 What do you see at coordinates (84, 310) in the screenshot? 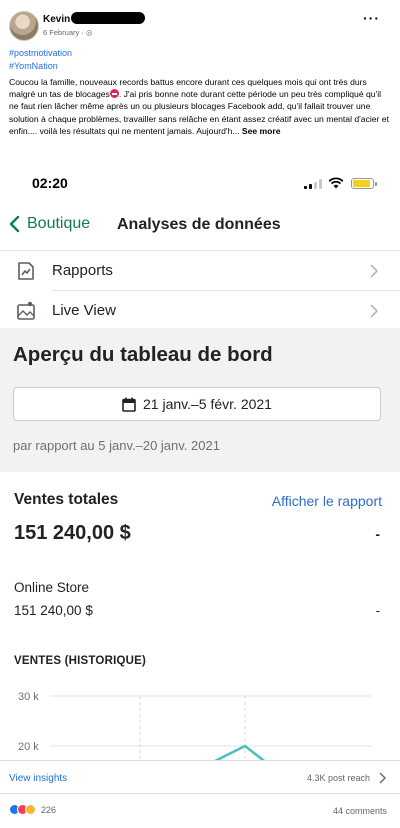
I see `menu-item-label: Live View` at bounding box center [84, 310].